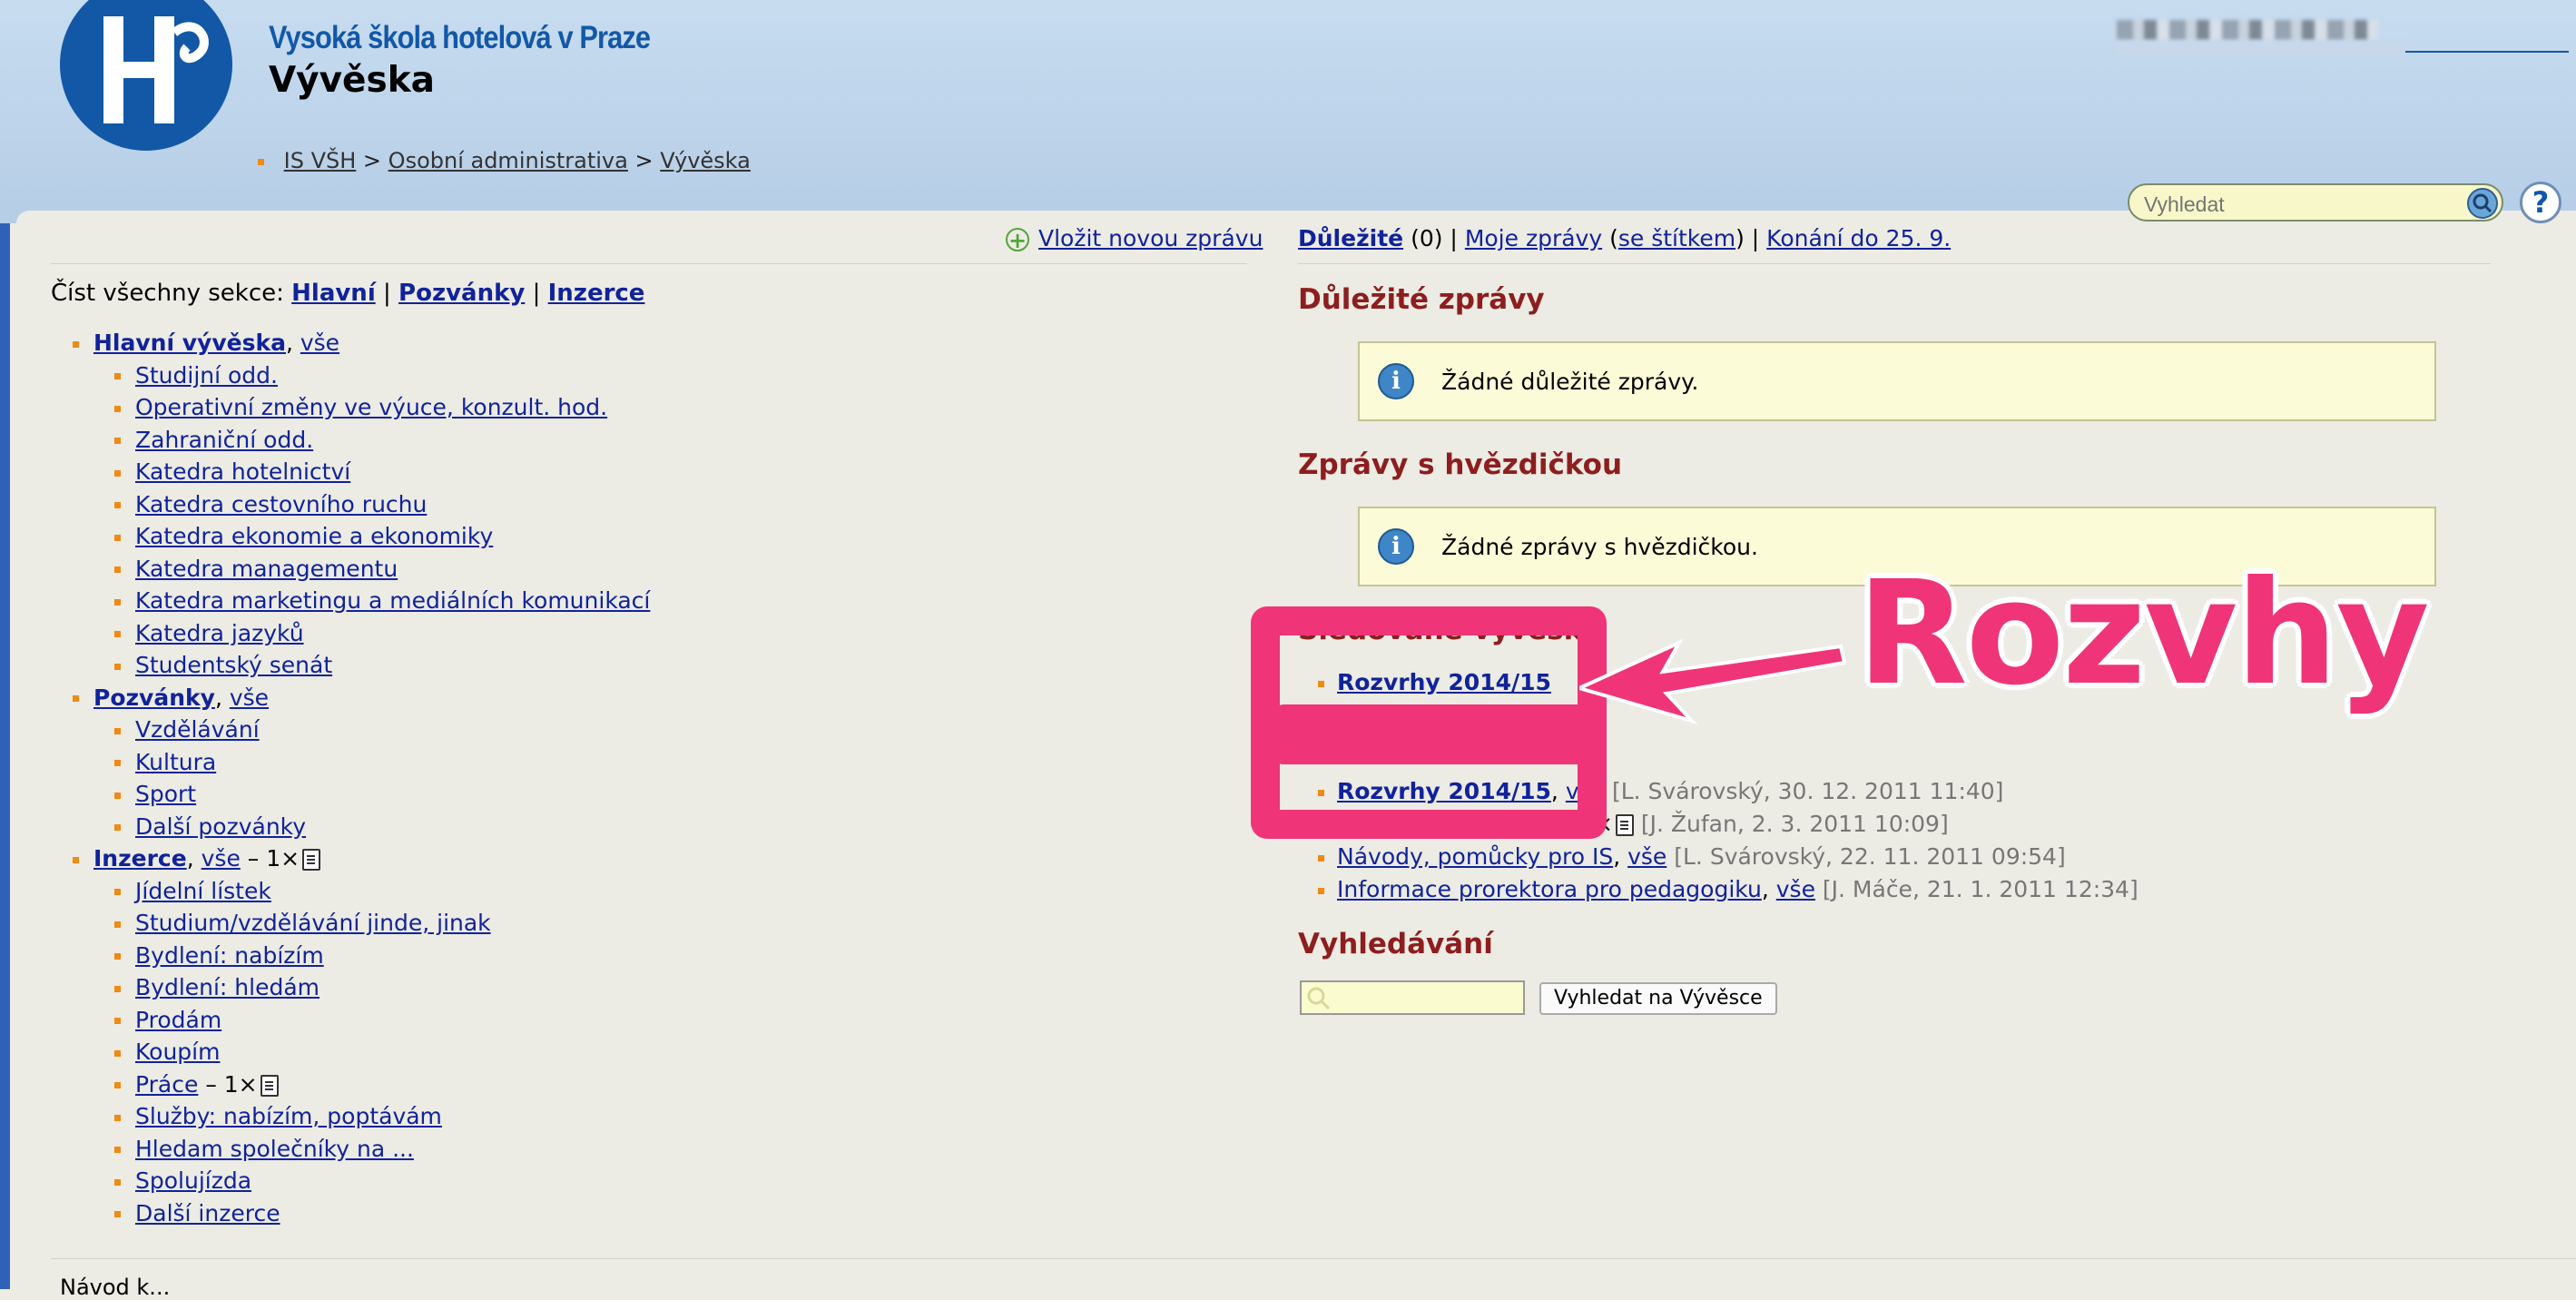  I want to click on events-link: Konání do 25. 9., so click(1858, 238).